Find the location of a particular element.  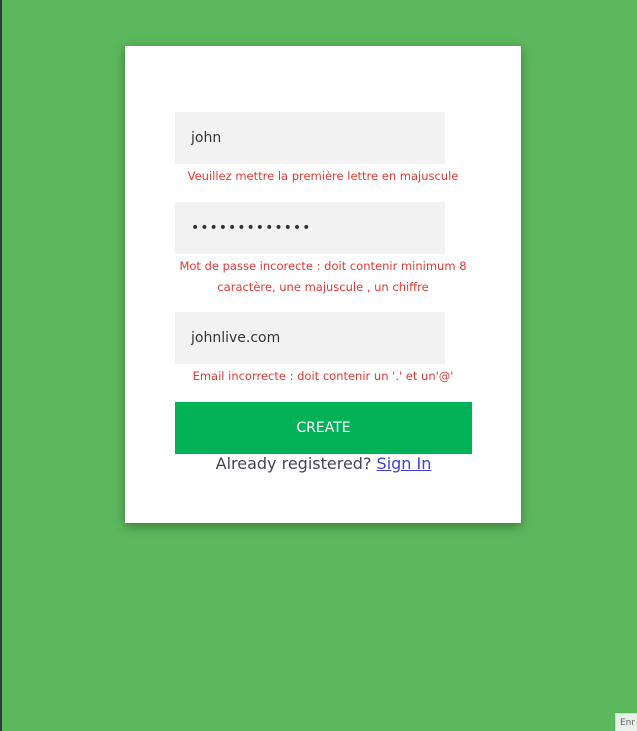

window-left-edge is located at coordinates (1, 365).